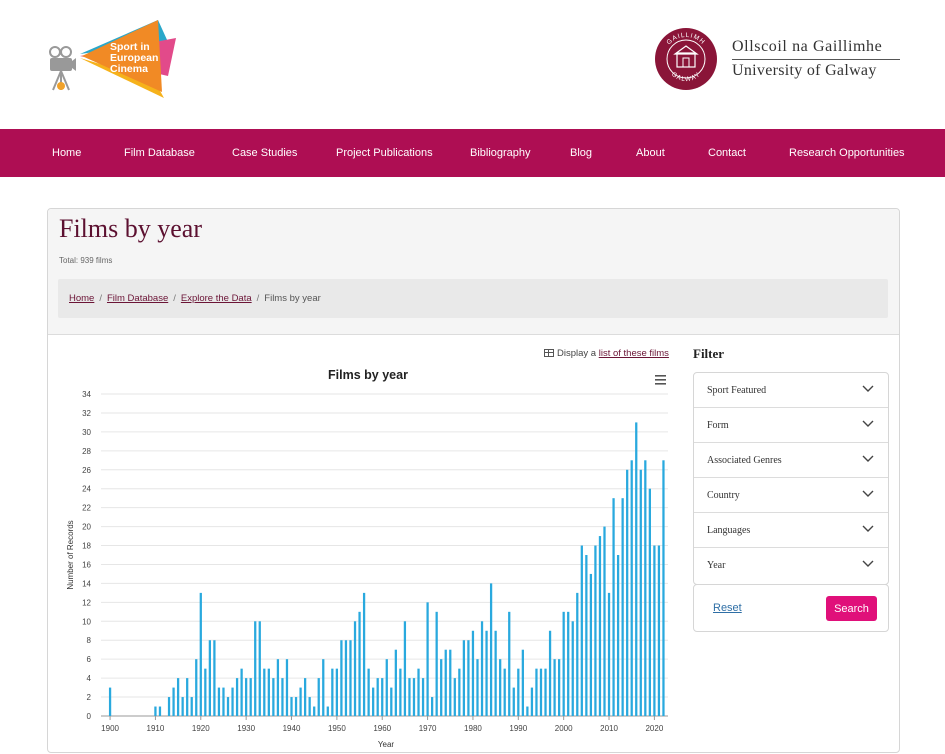 The width and height of the screenshot is (945, 754). Describe the element at coordinates (264, 153) in the screenshot. I see `nav-case-studies: Case Studies` at that location.